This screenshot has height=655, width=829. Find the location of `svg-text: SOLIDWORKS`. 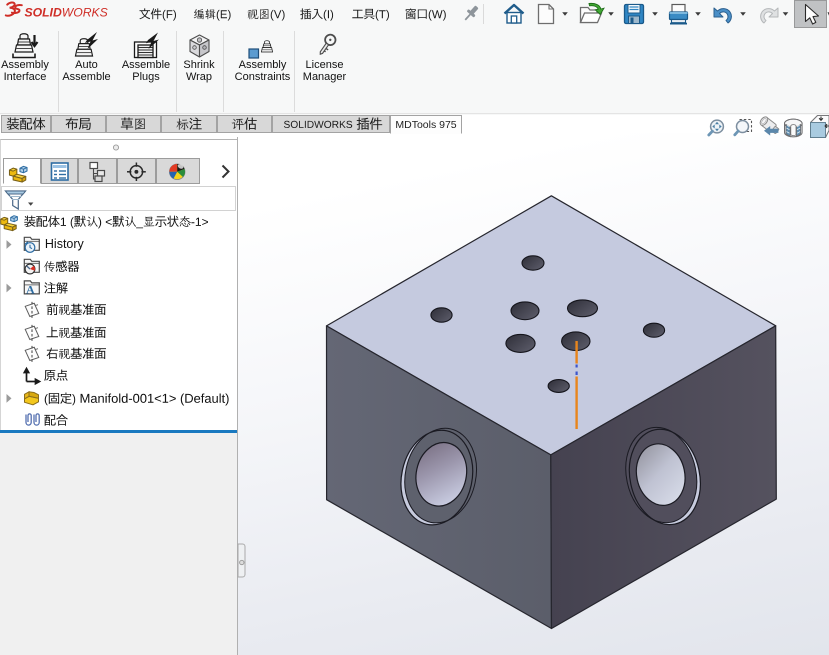

svg-text: SOLIDWORKS is located at coordinates (66, 13).